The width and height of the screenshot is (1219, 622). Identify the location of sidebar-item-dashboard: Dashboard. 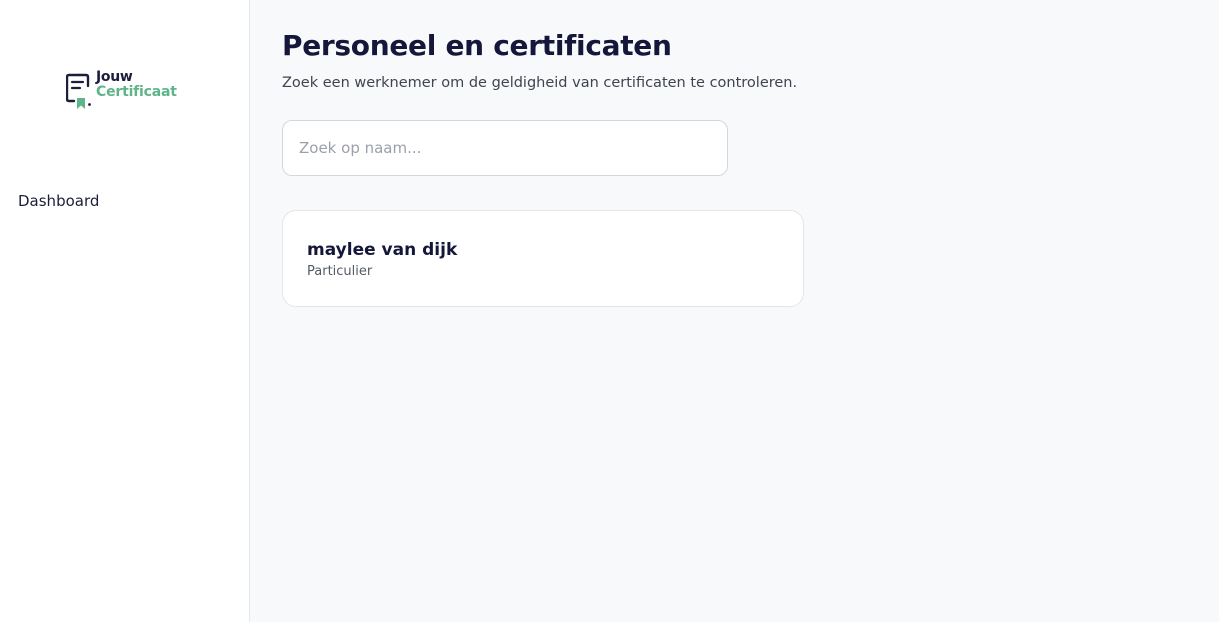
(58, 201).